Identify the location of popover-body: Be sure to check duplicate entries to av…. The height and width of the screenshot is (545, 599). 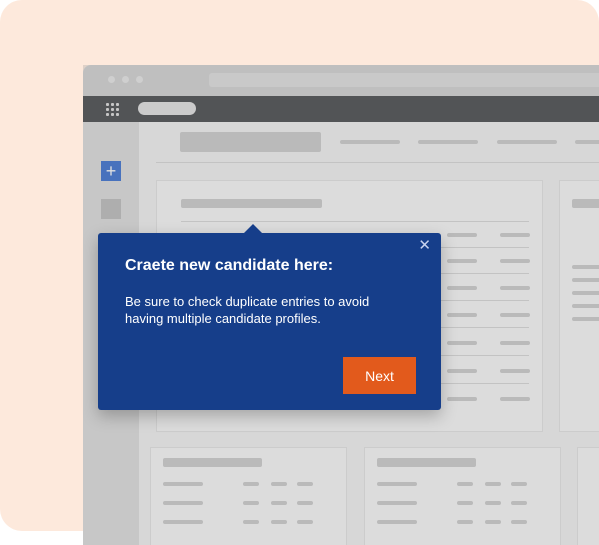
(247, 310).